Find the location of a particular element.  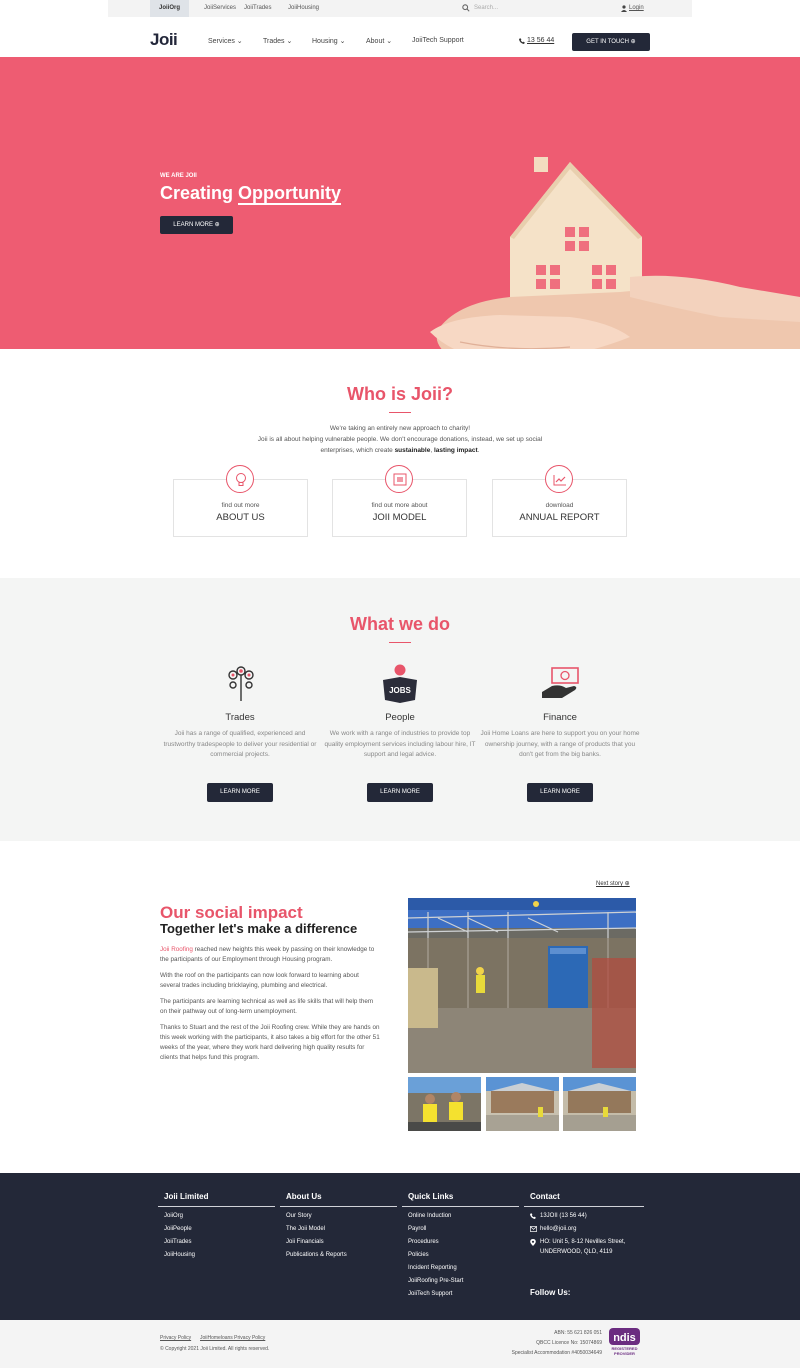

footer-link-procedures: Procedures is located at coordinates (423, 1242).